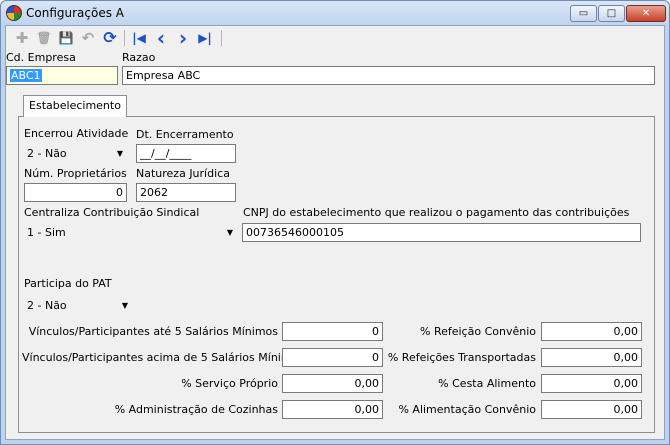 The height and width of the screenshot is (445, 670). I want to click on empresa-value: ABC1, so click(26, 75).